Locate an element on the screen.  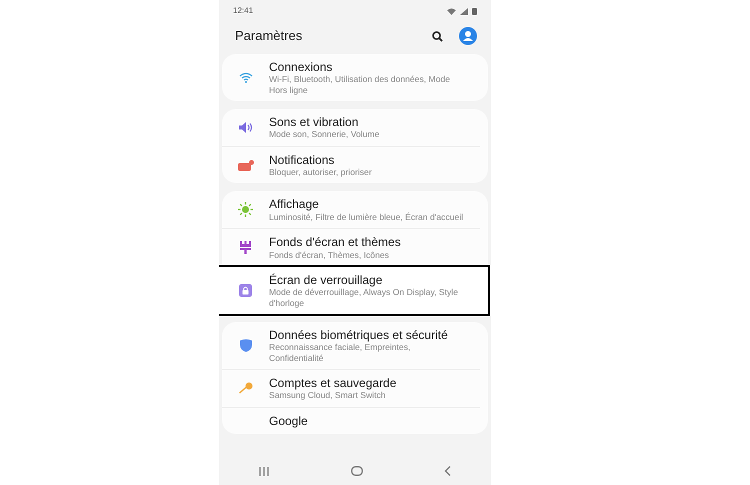
wifi-icon is located at coordinates (245, 77).